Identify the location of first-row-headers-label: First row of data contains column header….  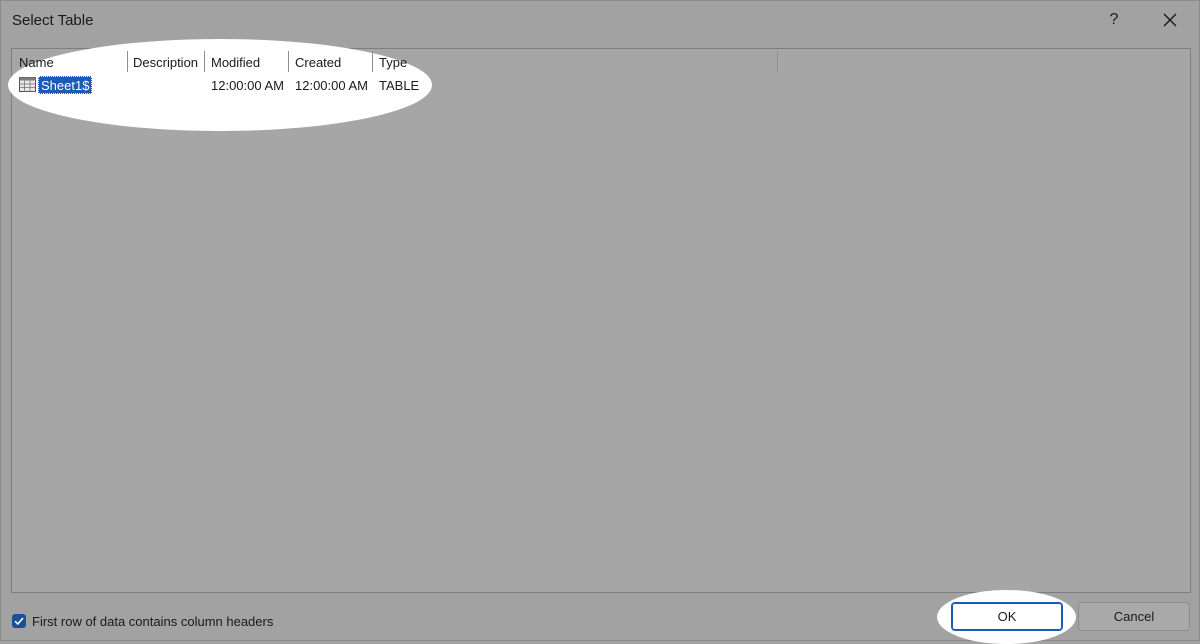
(152, 622).